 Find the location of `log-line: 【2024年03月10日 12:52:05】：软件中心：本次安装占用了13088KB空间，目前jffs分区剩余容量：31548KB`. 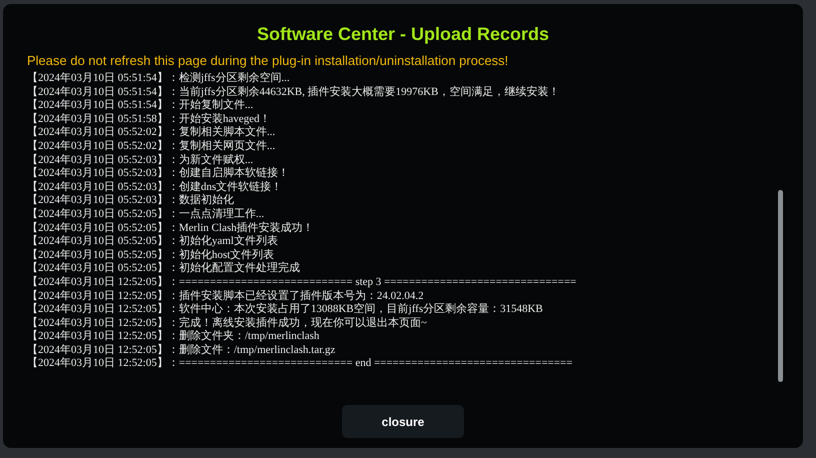

log-line: 【2024年03月10日 12:52:05】：软件中心：本次安装占用了13088KB空间，目前jffs分区剩余容量：31548KB is located at coordinates (285, 309).